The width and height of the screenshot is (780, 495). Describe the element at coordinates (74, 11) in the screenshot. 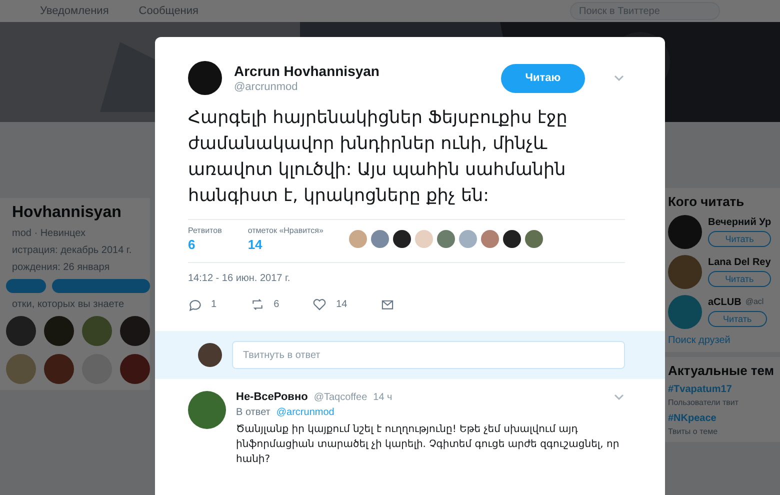

I see `nav-link: Уведомления` at that location.